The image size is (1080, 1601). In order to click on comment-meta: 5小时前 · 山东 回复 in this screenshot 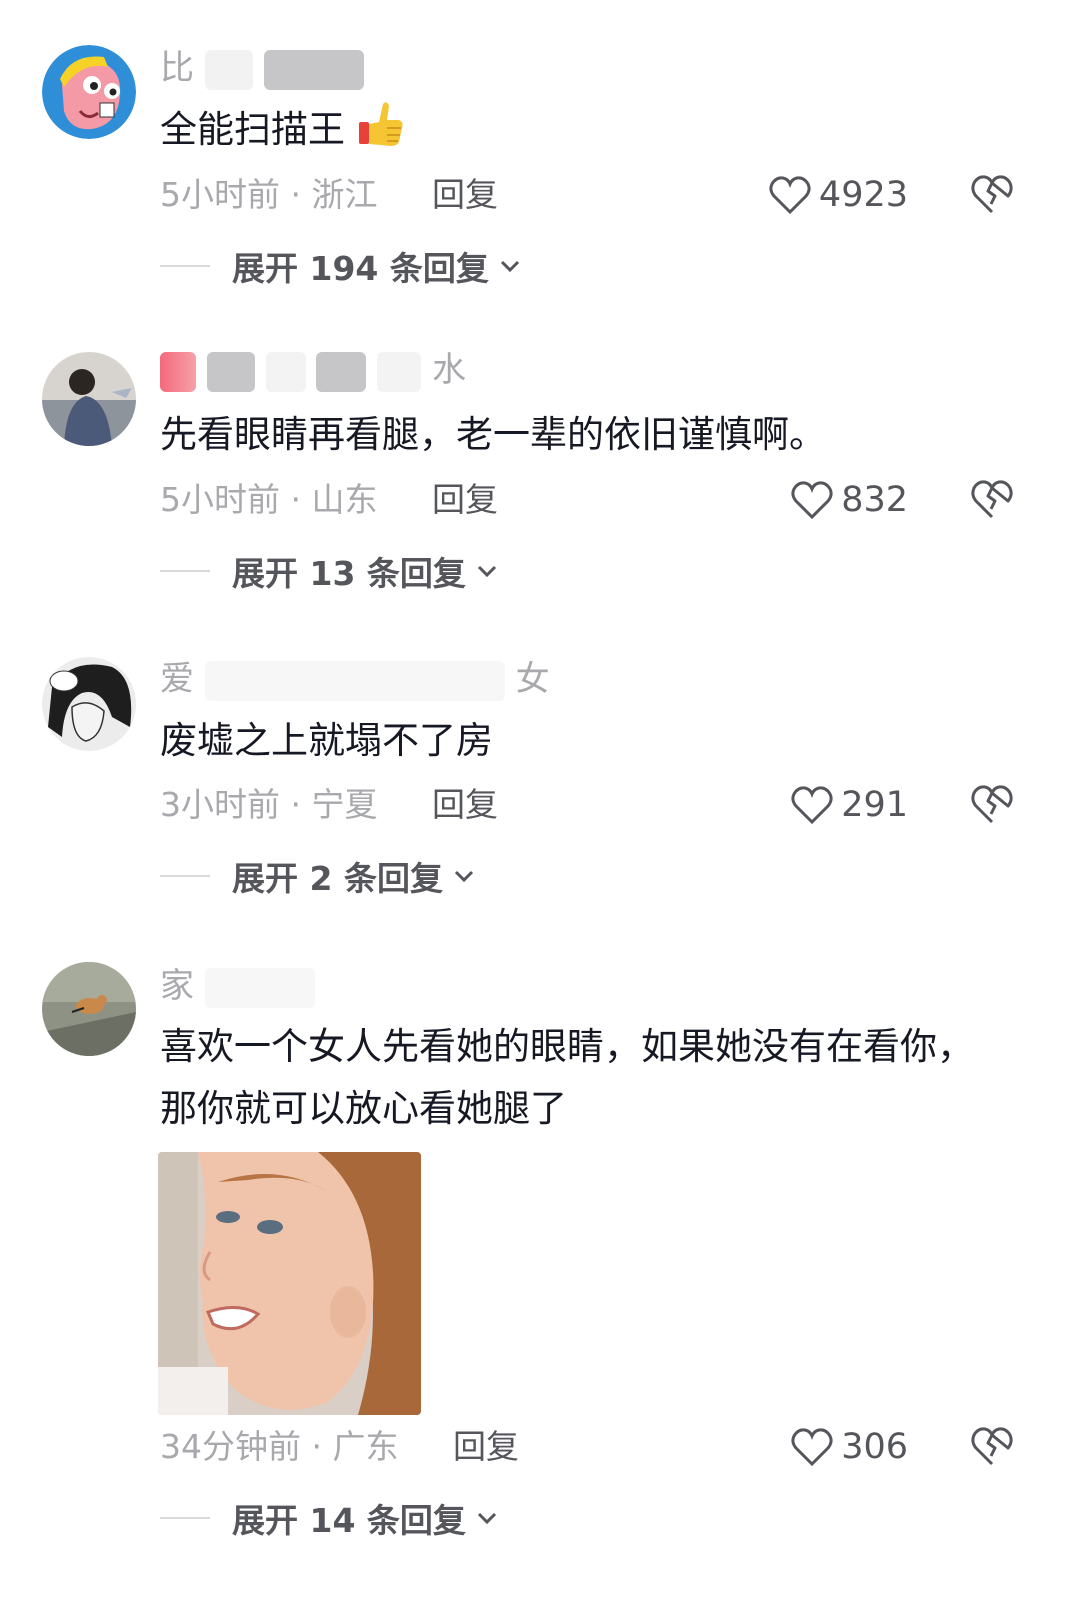, I will do `click(329, 499)`.